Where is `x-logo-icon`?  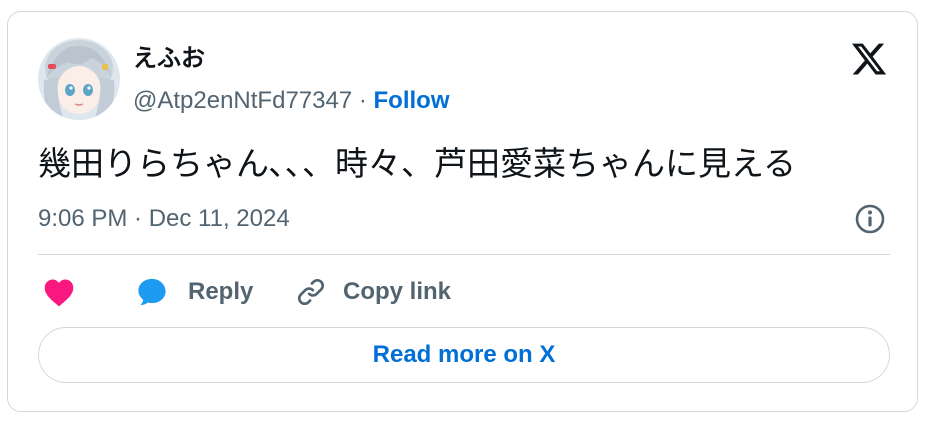 x-logo-icon is located at coordinates (869, 59).